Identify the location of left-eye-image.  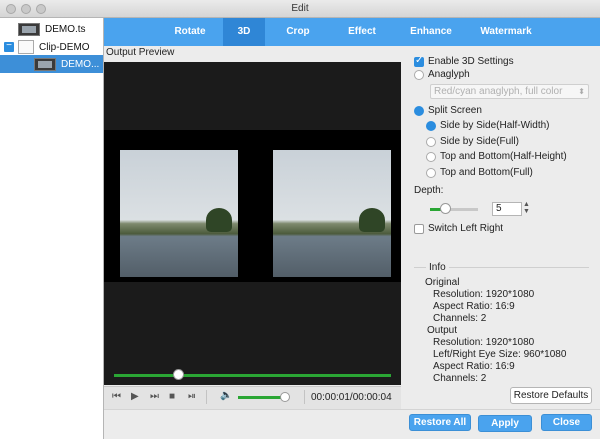
(179, 213).